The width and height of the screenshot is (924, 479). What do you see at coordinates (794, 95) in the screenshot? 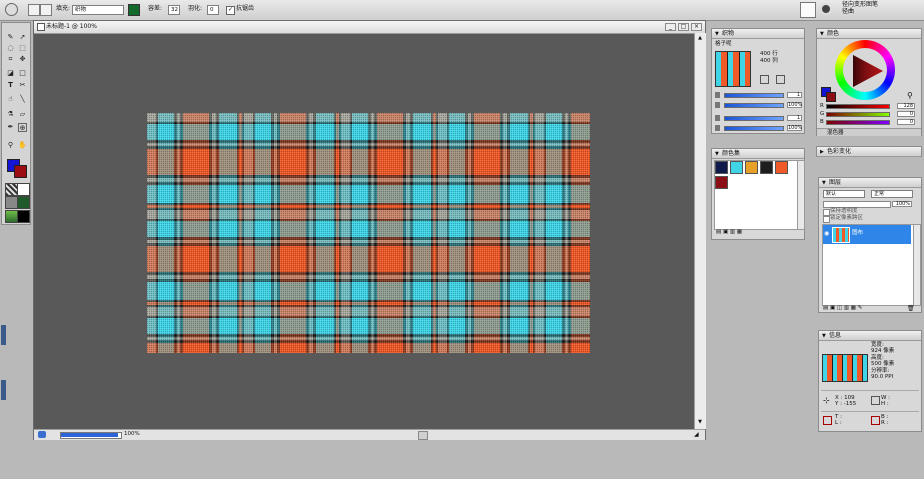
I see `fabric-value-1: 1` at bounding box center [794, 95].